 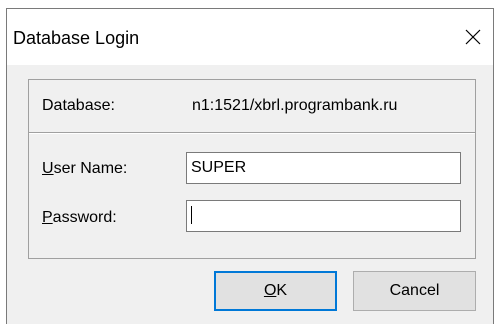 I want to click on cancel-button: Cancel, so click(x=414, y=291).